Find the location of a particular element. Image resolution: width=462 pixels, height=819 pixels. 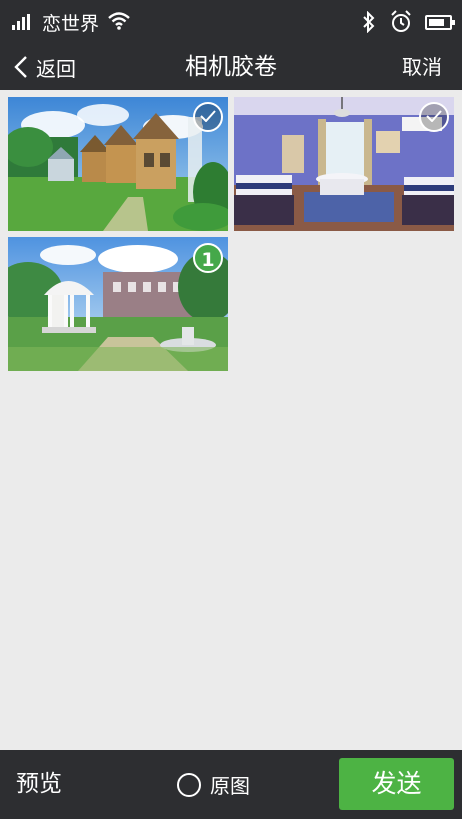

wifi-icon is located at coordinates (119, 21).